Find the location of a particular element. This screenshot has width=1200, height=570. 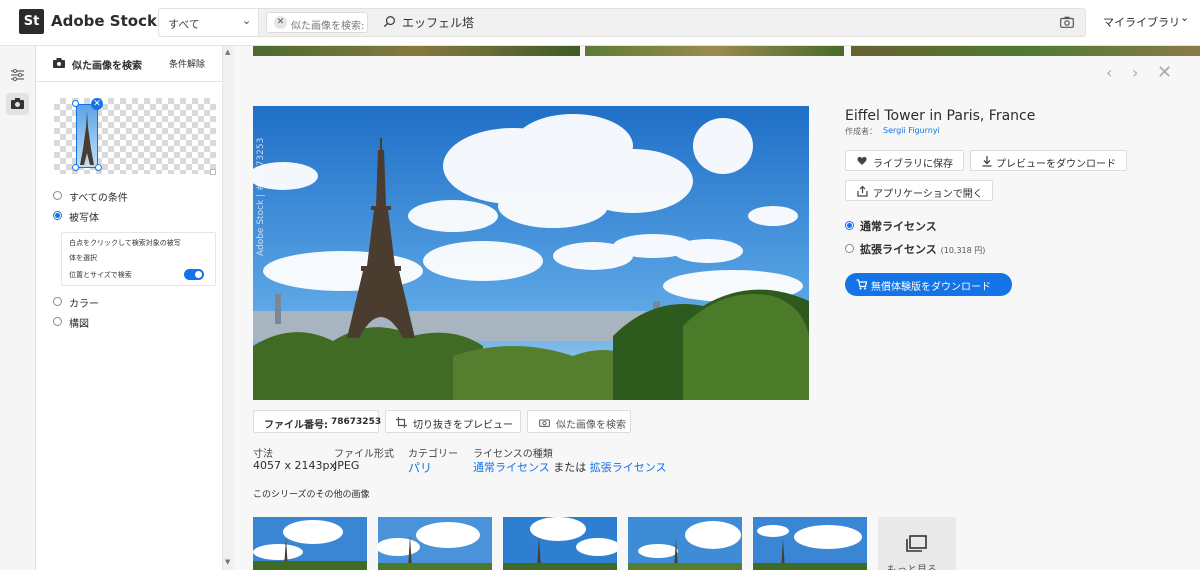

license-type-values: 通常ライセンス または 拡張ライセンス is located at coordinates (570, 467).